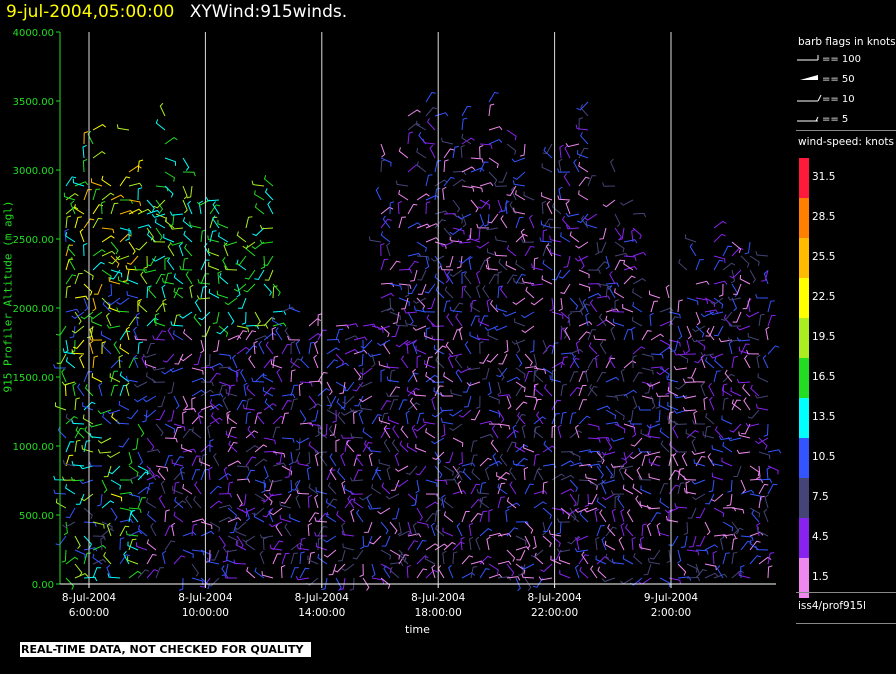  I want to click on x-tick-time: 18:00:00, so click(438, 613).